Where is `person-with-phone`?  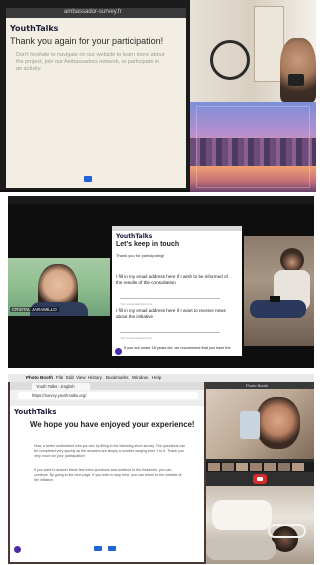
person-with-phone is located at coordinates (298, 70).